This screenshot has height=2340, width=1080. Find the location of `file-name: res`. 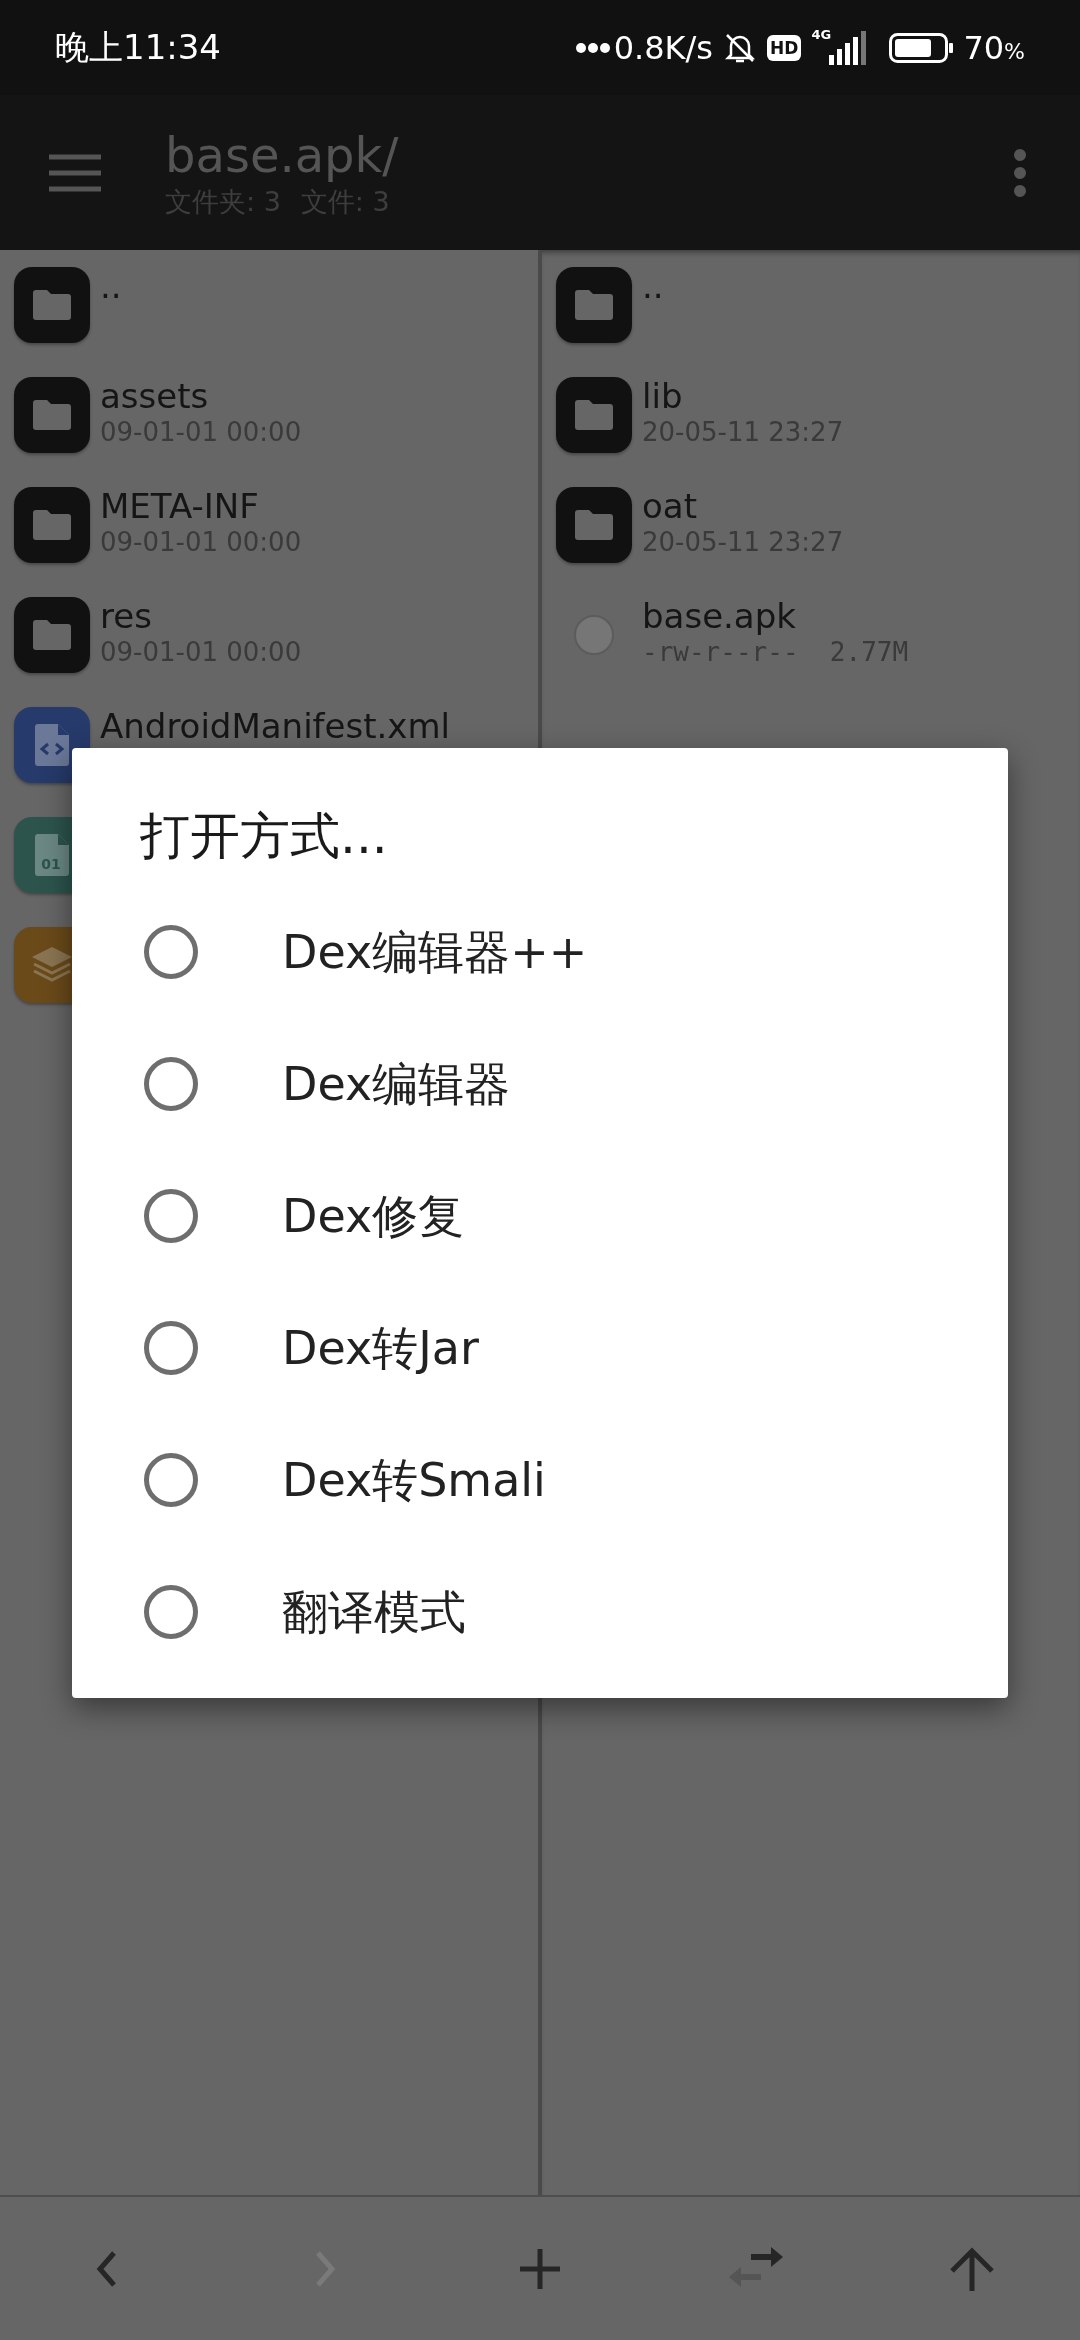

file-name: res is located at coordinates (126, 616).